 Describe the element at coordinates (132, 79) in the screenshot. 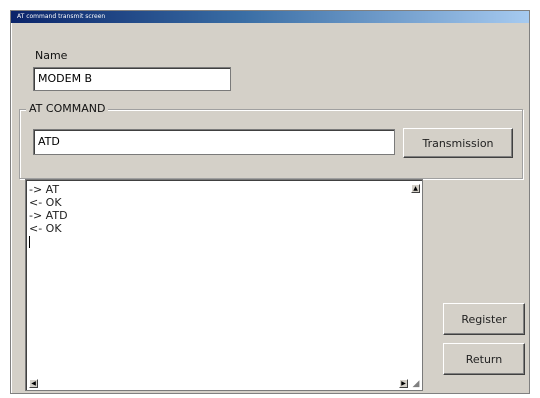

I see `name-input: MODEM B` at that location.